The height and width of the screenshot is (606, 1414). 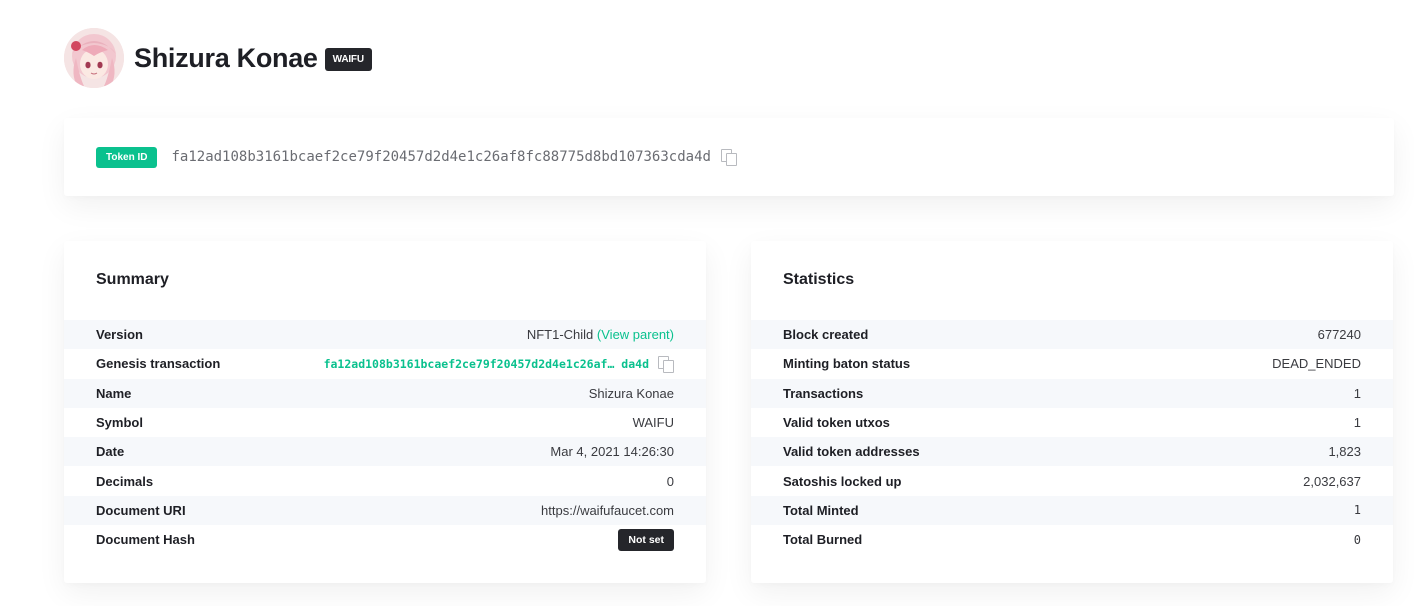 I want to click on summary-row-symbol: Symbol WAIFU, so click(x=385, y=422).